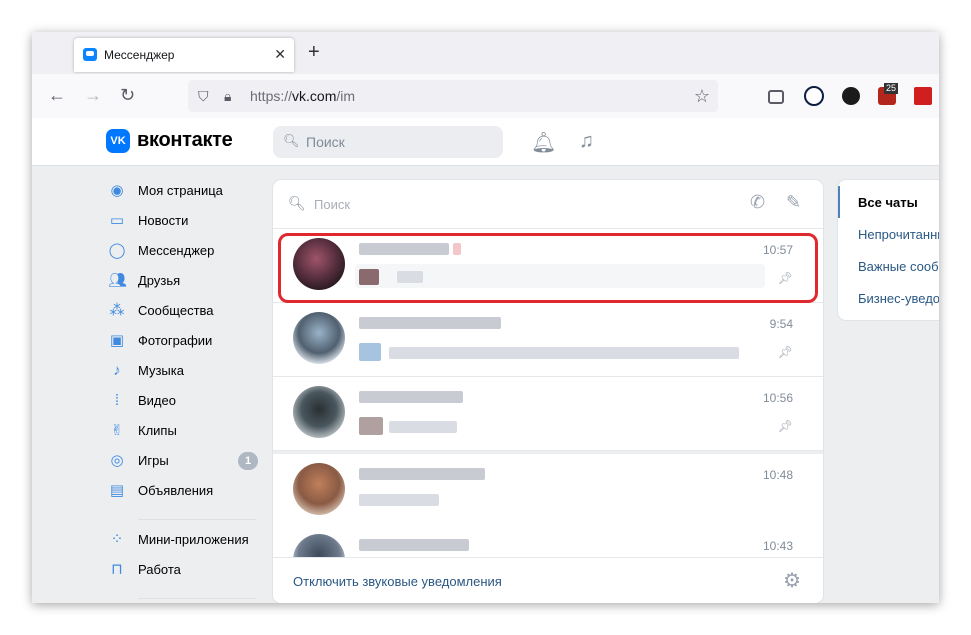  Describe the element at coordinates (297, 203) in the screenshot. I see `search-icon: 🔍︎` at that location.